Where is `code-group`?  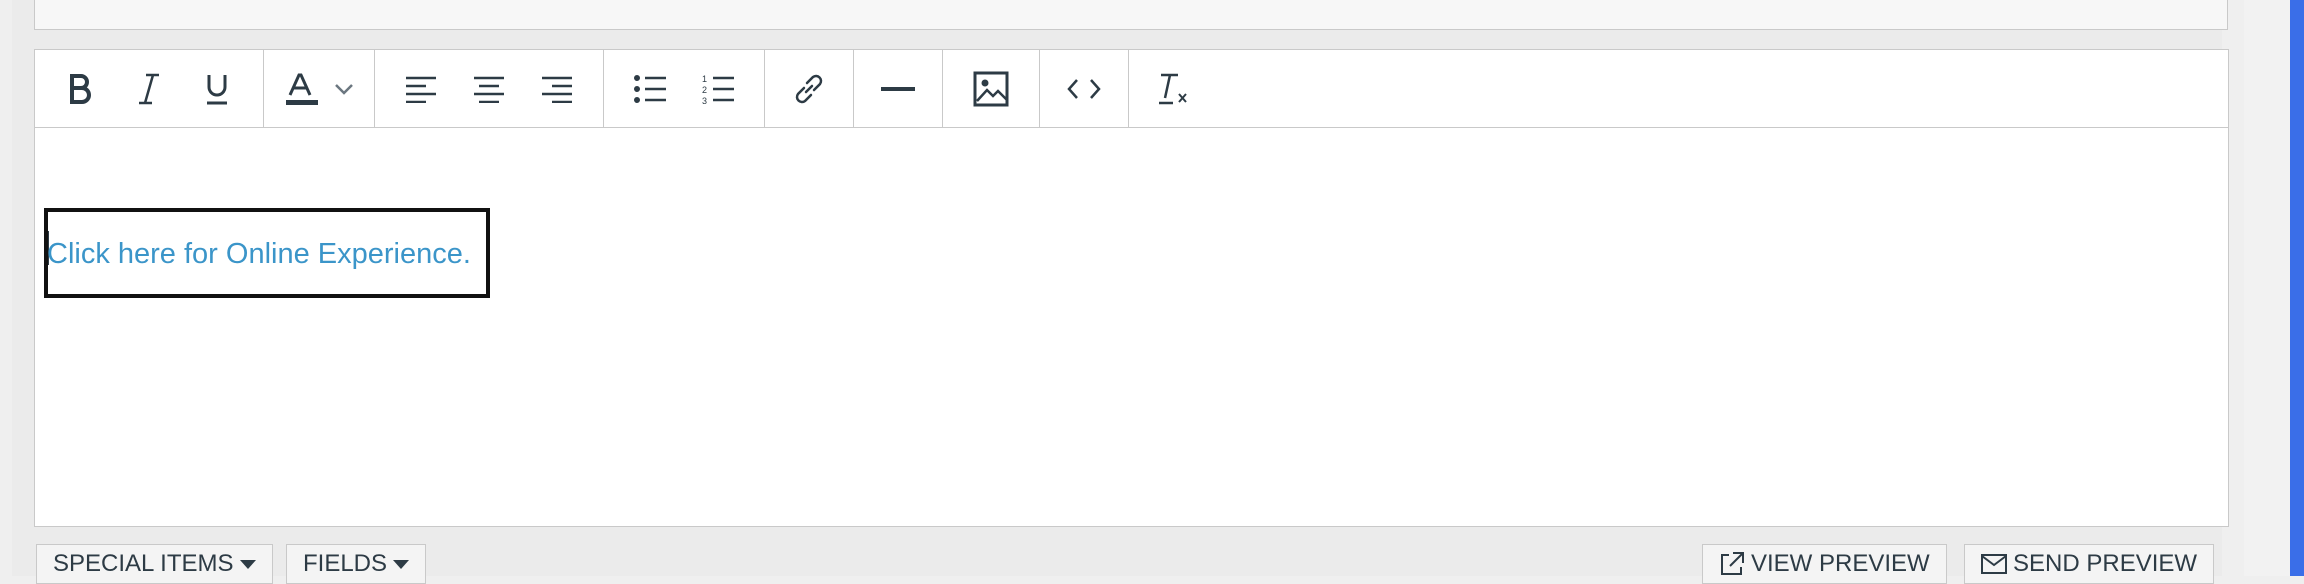 code-group is located at coordinates (1084, 88).